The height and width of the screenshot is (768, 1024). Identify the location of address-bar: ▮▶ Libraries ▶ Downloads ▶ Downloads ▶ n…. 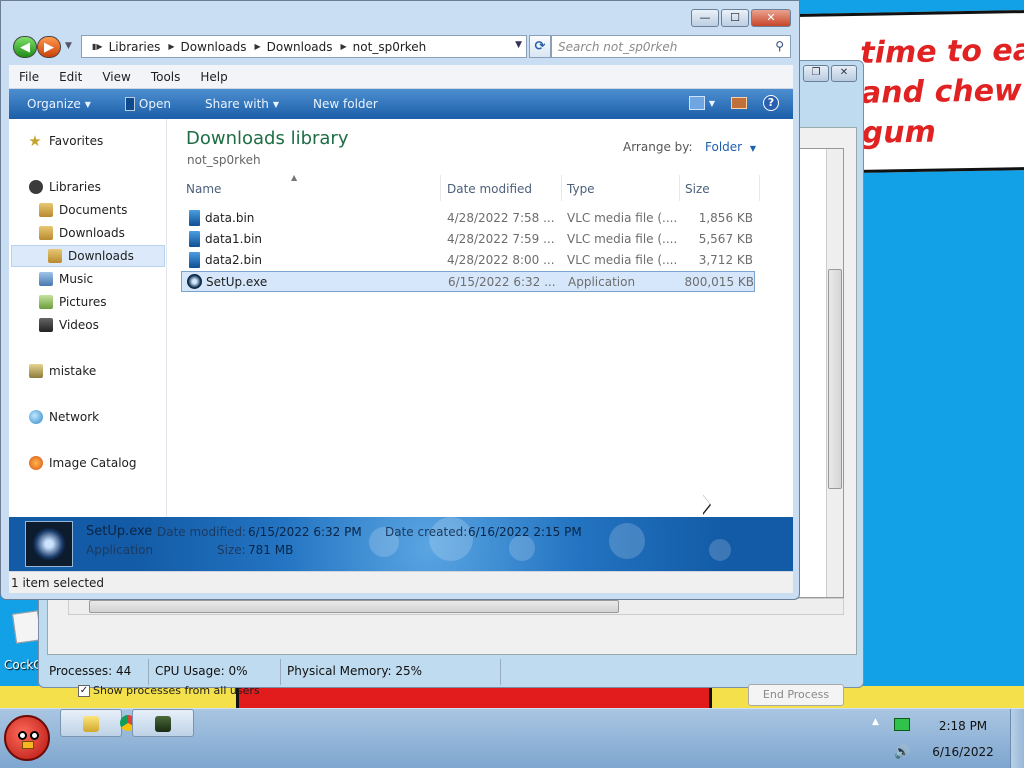
(304, 46).